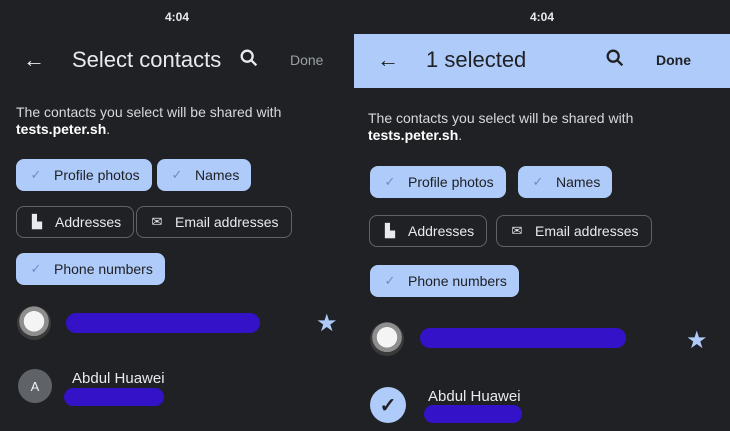 The width and height of the screenshot is (730, 431). What do you see at coordinates (476, 59) in the screenshot?
I see `selection-count-title: 1 selected` at bounding box center [476, 59].